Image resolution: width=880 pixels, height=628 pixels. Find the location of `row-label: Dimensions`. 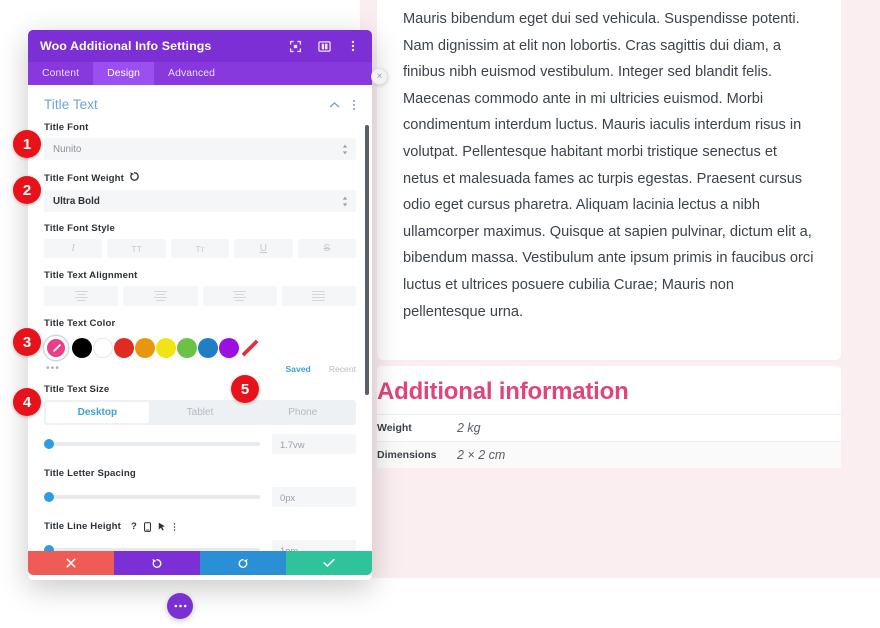

row-label: Dimensions is located at coordinates (407, 455).